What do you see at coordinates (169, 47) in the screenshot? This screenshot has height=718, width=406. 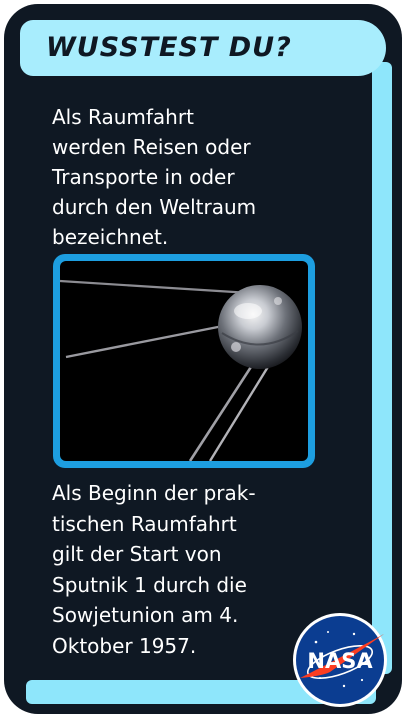 I see `card-title: WUSSTEST DU?` at bounding box center [169, 47].